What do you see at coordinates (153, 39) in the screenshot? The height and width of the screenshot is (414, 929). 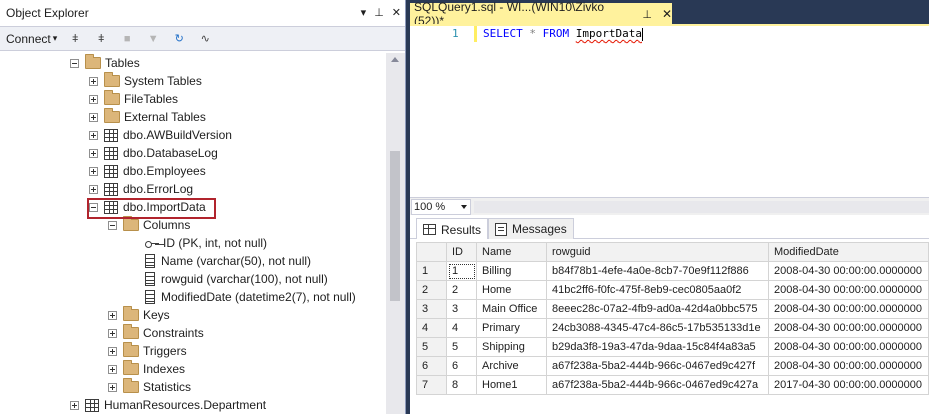 I see `filter-icon: ▼` at bounding box center [153, 39].